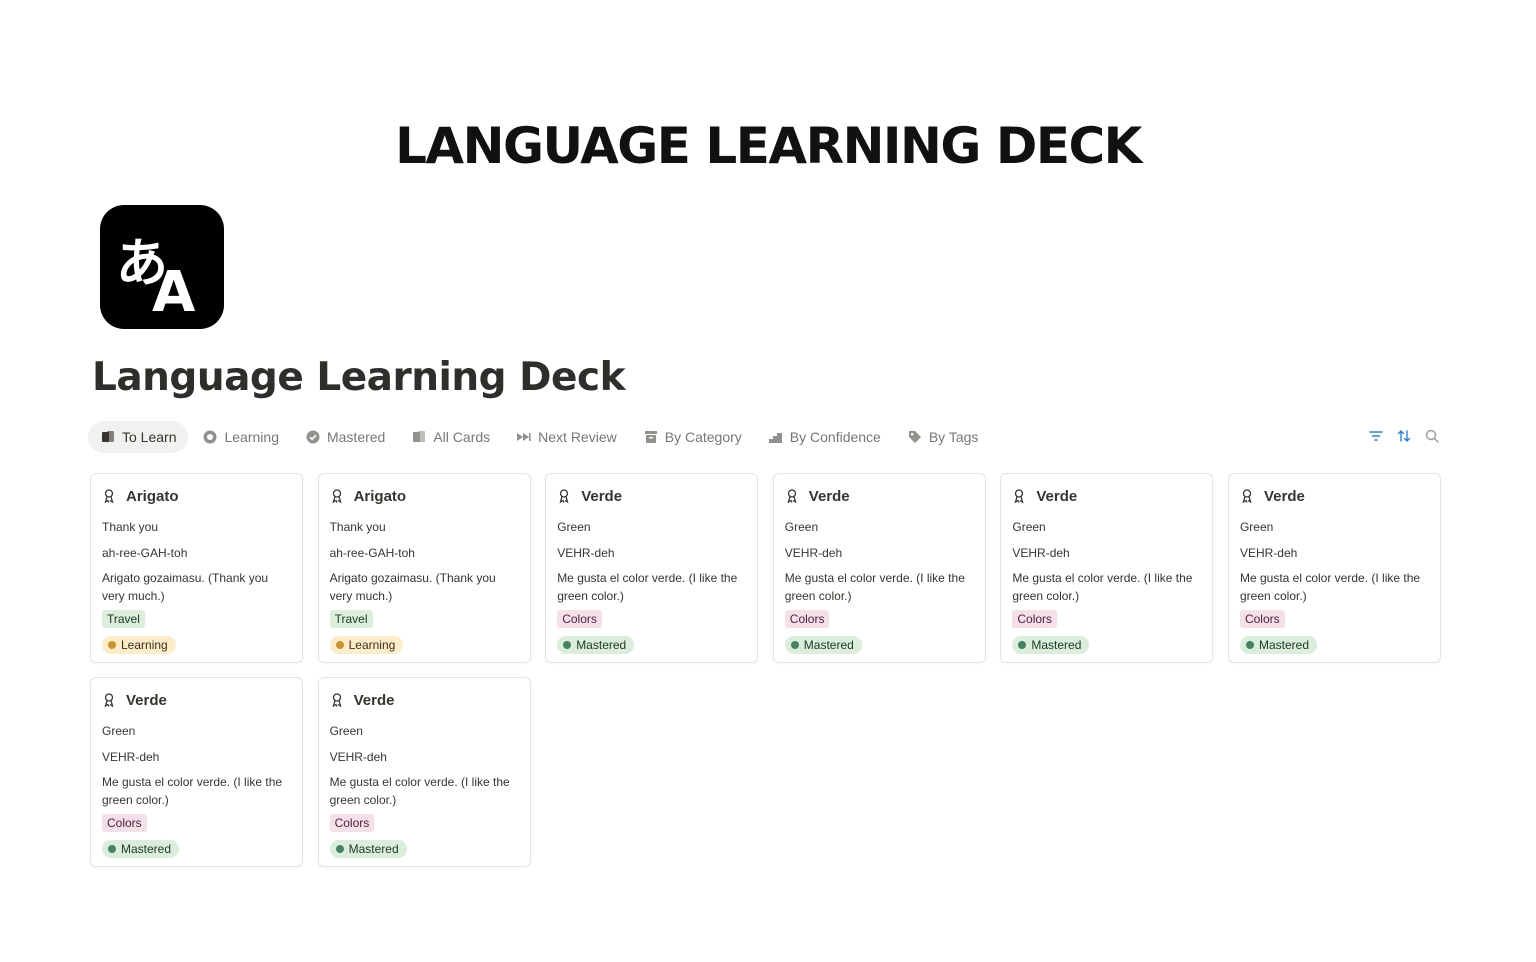 This screenshot has width=1536, height=962. I want to click on sort-icon, so click(1404, 436).